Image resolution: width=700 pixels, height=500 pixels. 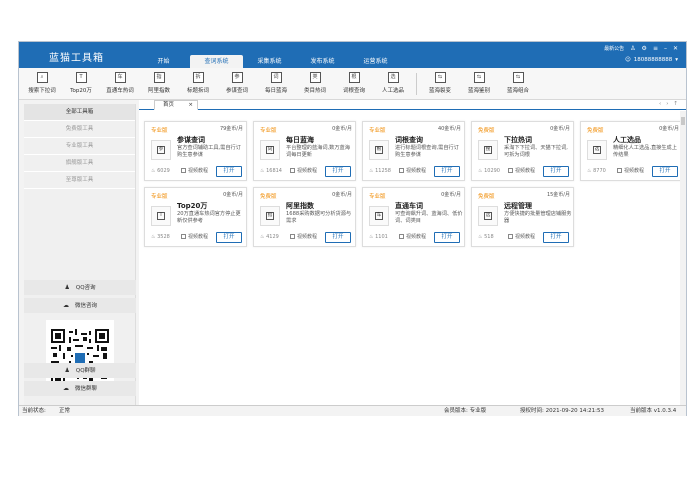 What do you see at coordinates (375, 61) in the screenshot?
I see `tab-operate: 运营系统` at bounding box center [375, 61].